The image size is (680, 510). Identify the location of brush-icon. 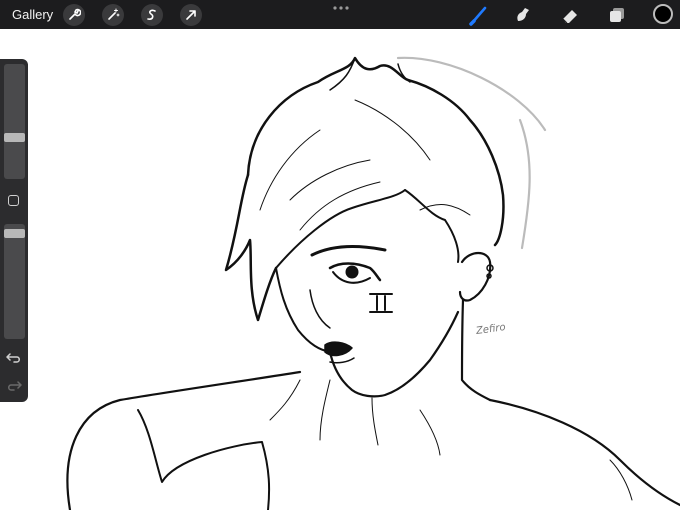
(478, 16).